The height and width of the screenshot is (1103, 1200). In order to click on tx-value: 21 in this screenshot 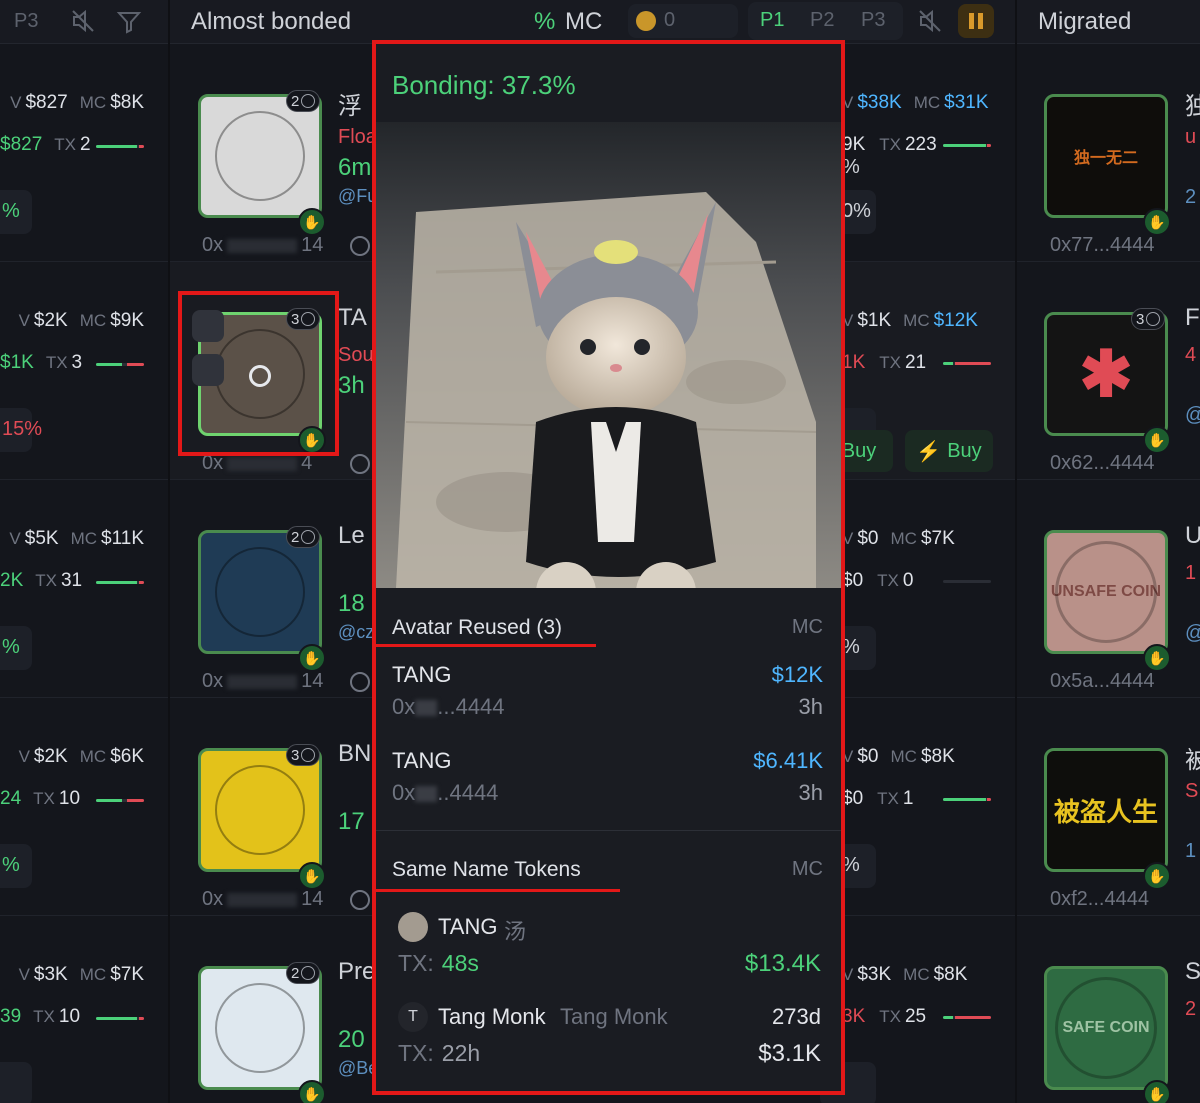, I will do `click(915, 362)`.